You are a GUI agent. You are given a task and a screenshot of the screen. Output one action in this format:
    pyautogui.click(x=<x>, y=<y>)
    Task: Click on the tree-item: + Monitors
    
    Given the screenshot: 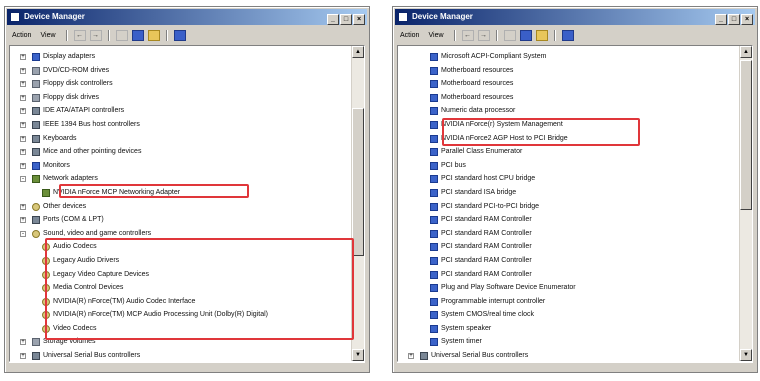 What is the action you would take?
    pyautogui.click(x=180, y=166)
    